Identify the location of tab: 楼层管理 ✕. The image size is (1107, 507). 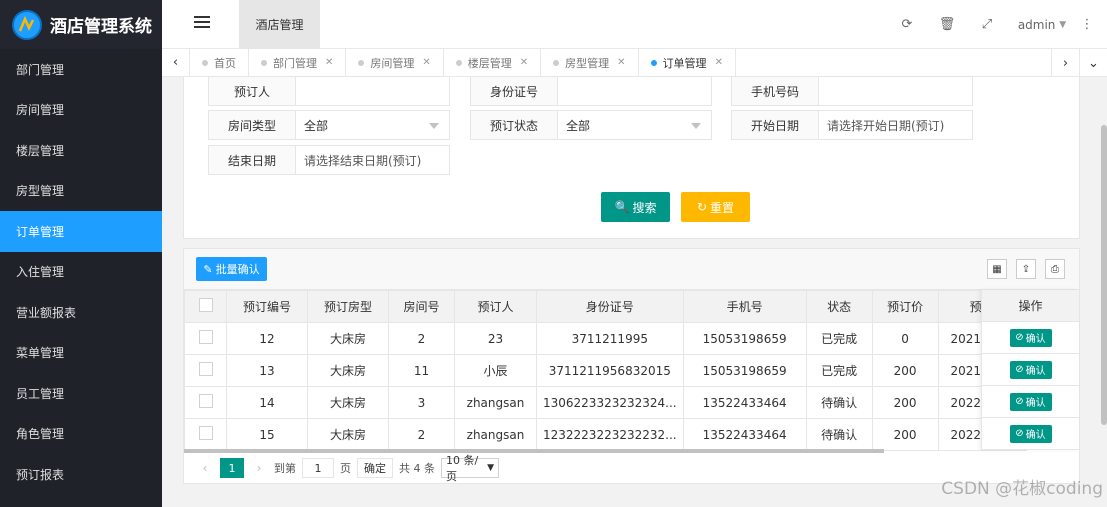
(493, 62).